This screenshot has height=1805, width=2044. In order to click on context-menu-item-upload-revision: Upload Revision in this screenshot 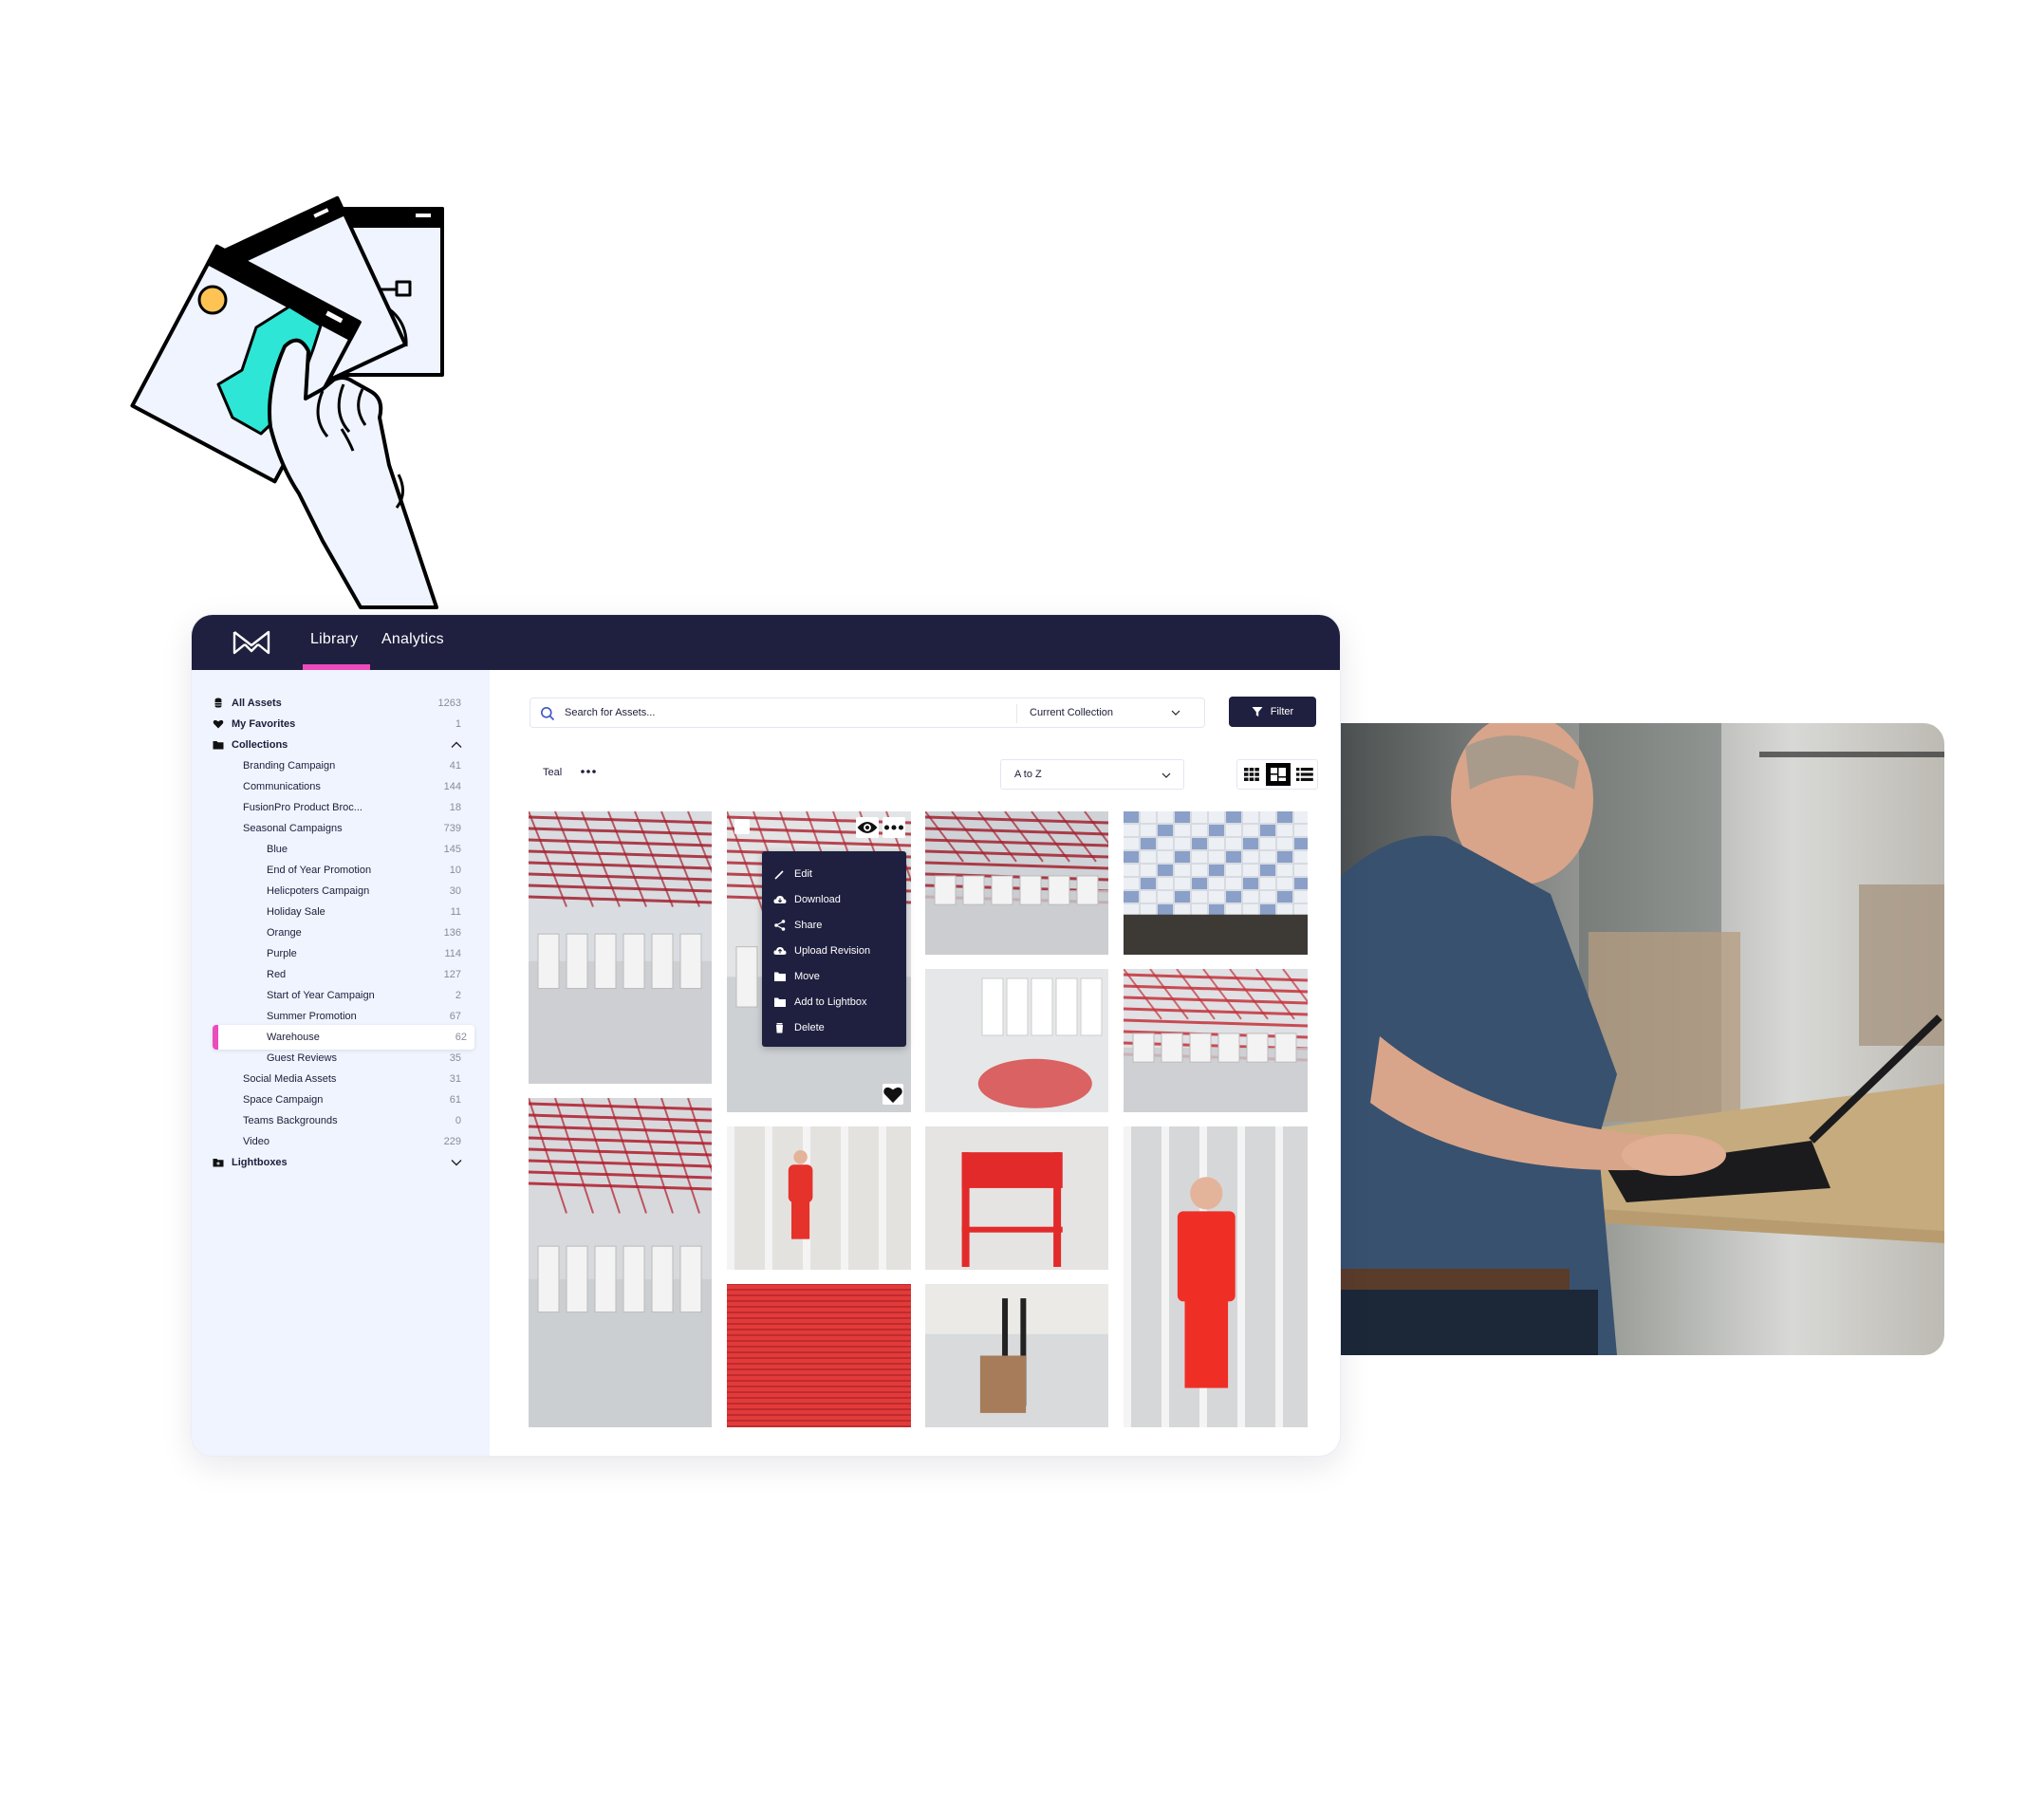, I will do `click(834, 951)`.